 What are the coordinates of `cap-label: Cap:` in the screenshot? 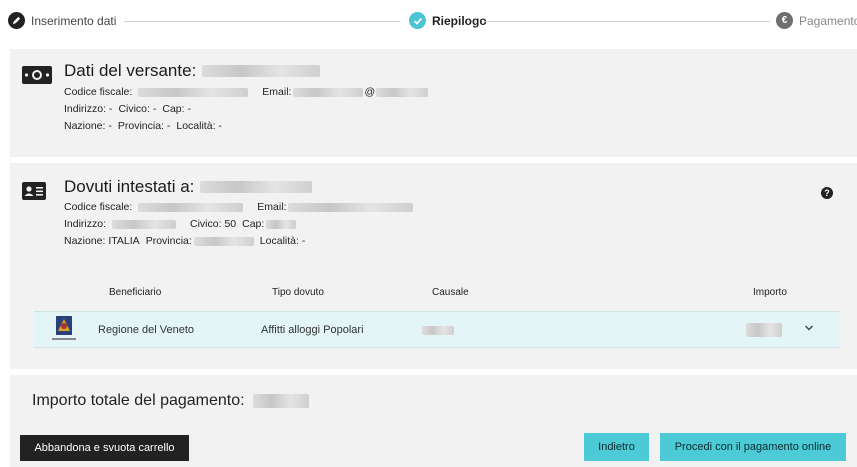 It's located at (253, 224).